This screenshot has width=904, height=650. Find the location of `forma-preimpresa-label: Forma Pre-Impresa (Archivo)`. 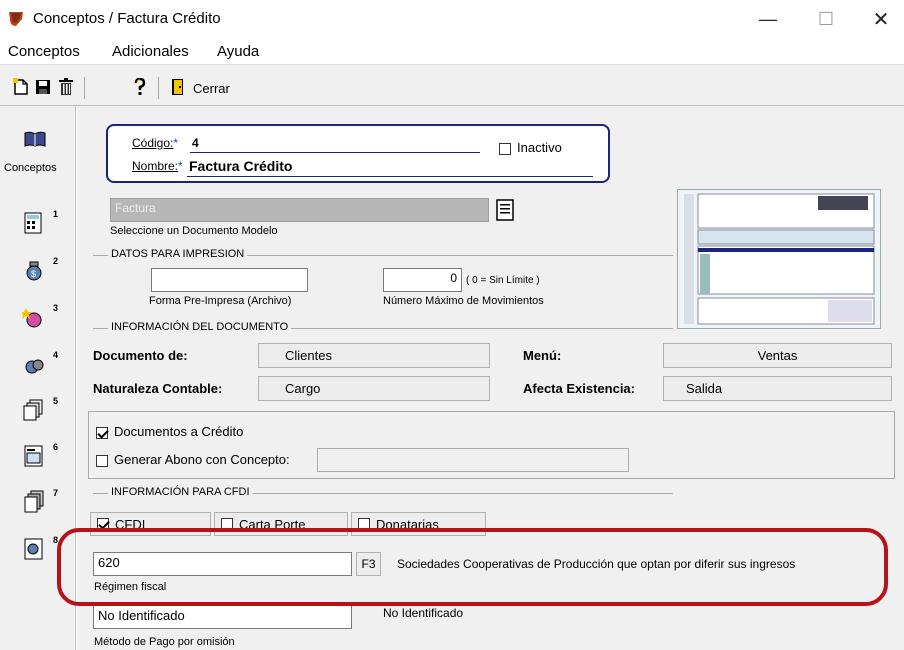

forma-preimpresa-label: Forma Pre-Impresa (Archivo) is located at coordinates (220, 301).